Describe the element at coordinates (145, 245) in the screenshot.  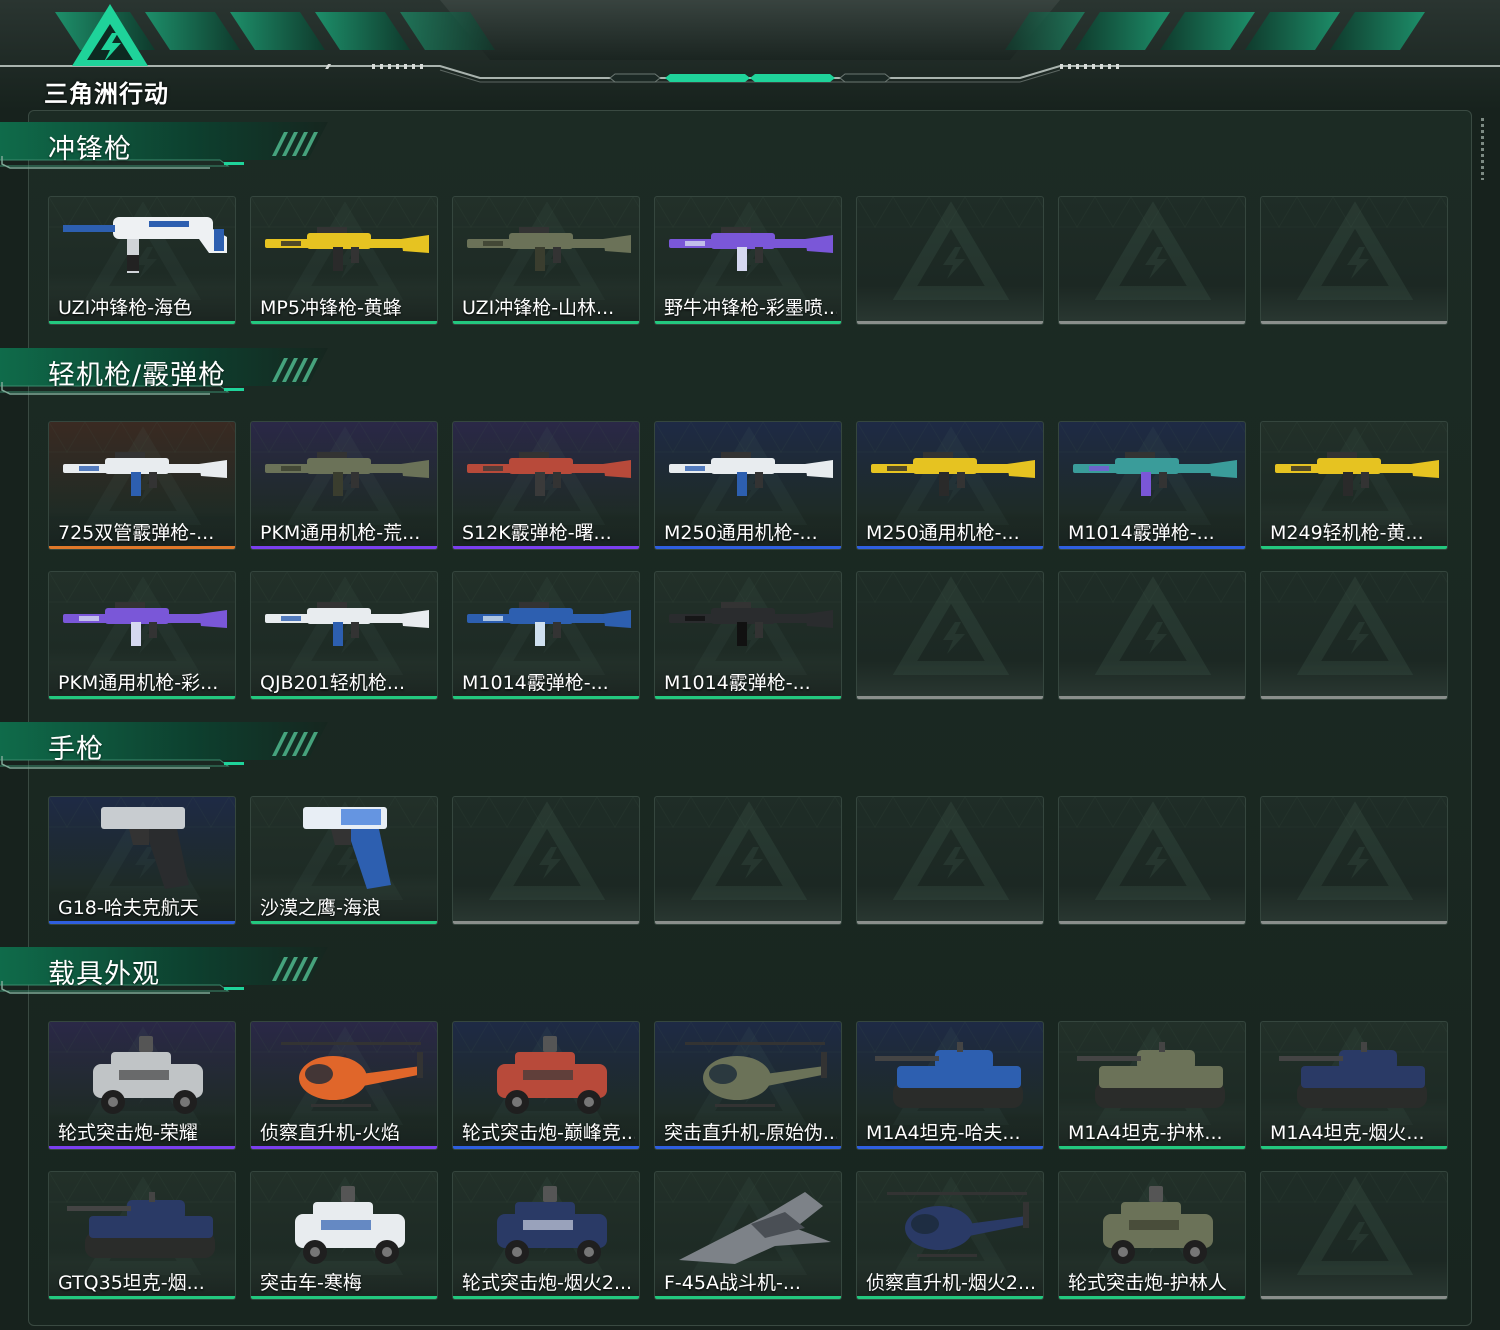
I see `uzi-smg-white-blue-icon` at that location.